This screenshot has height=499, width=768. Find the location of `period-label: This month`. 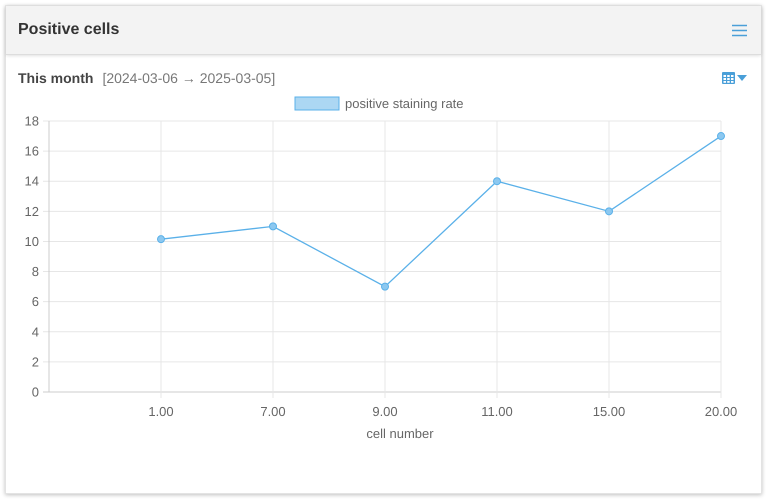

period-label: This month is located at coordinates (56, 78).